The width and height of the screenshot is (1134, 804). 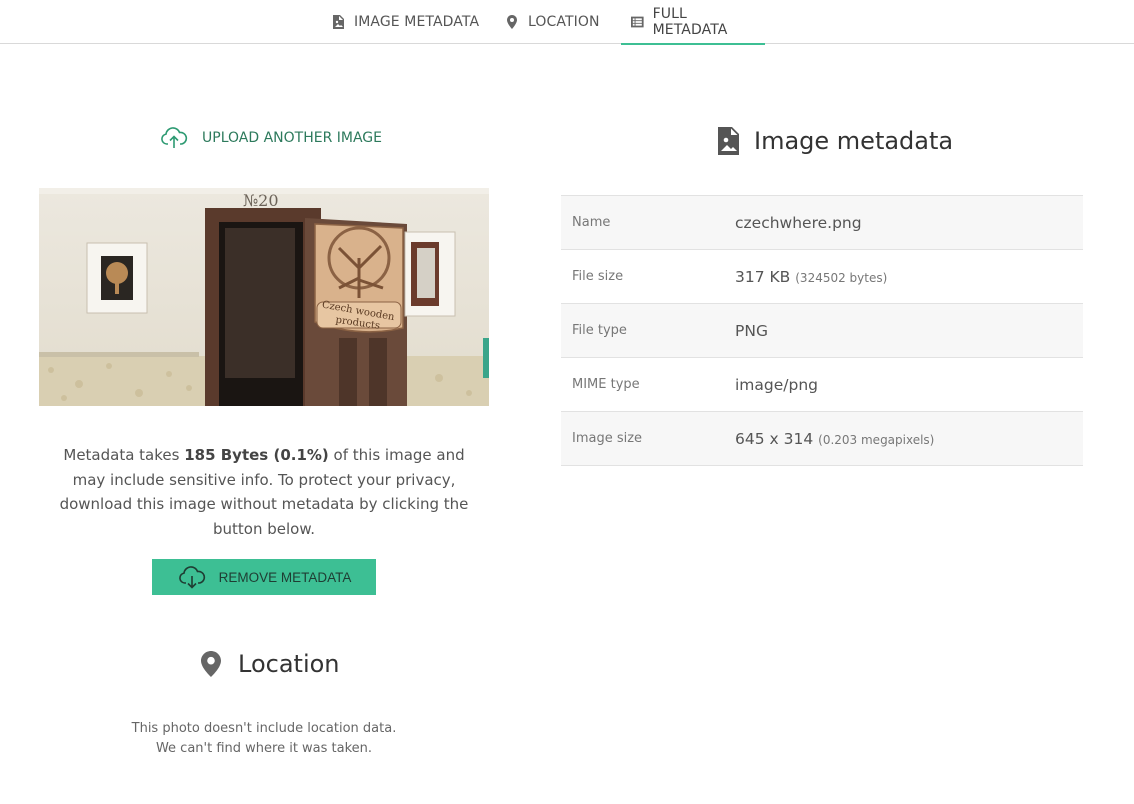 I want to click on photo-illustration: №20 Czech wooden products, so click(x=264, y=297).